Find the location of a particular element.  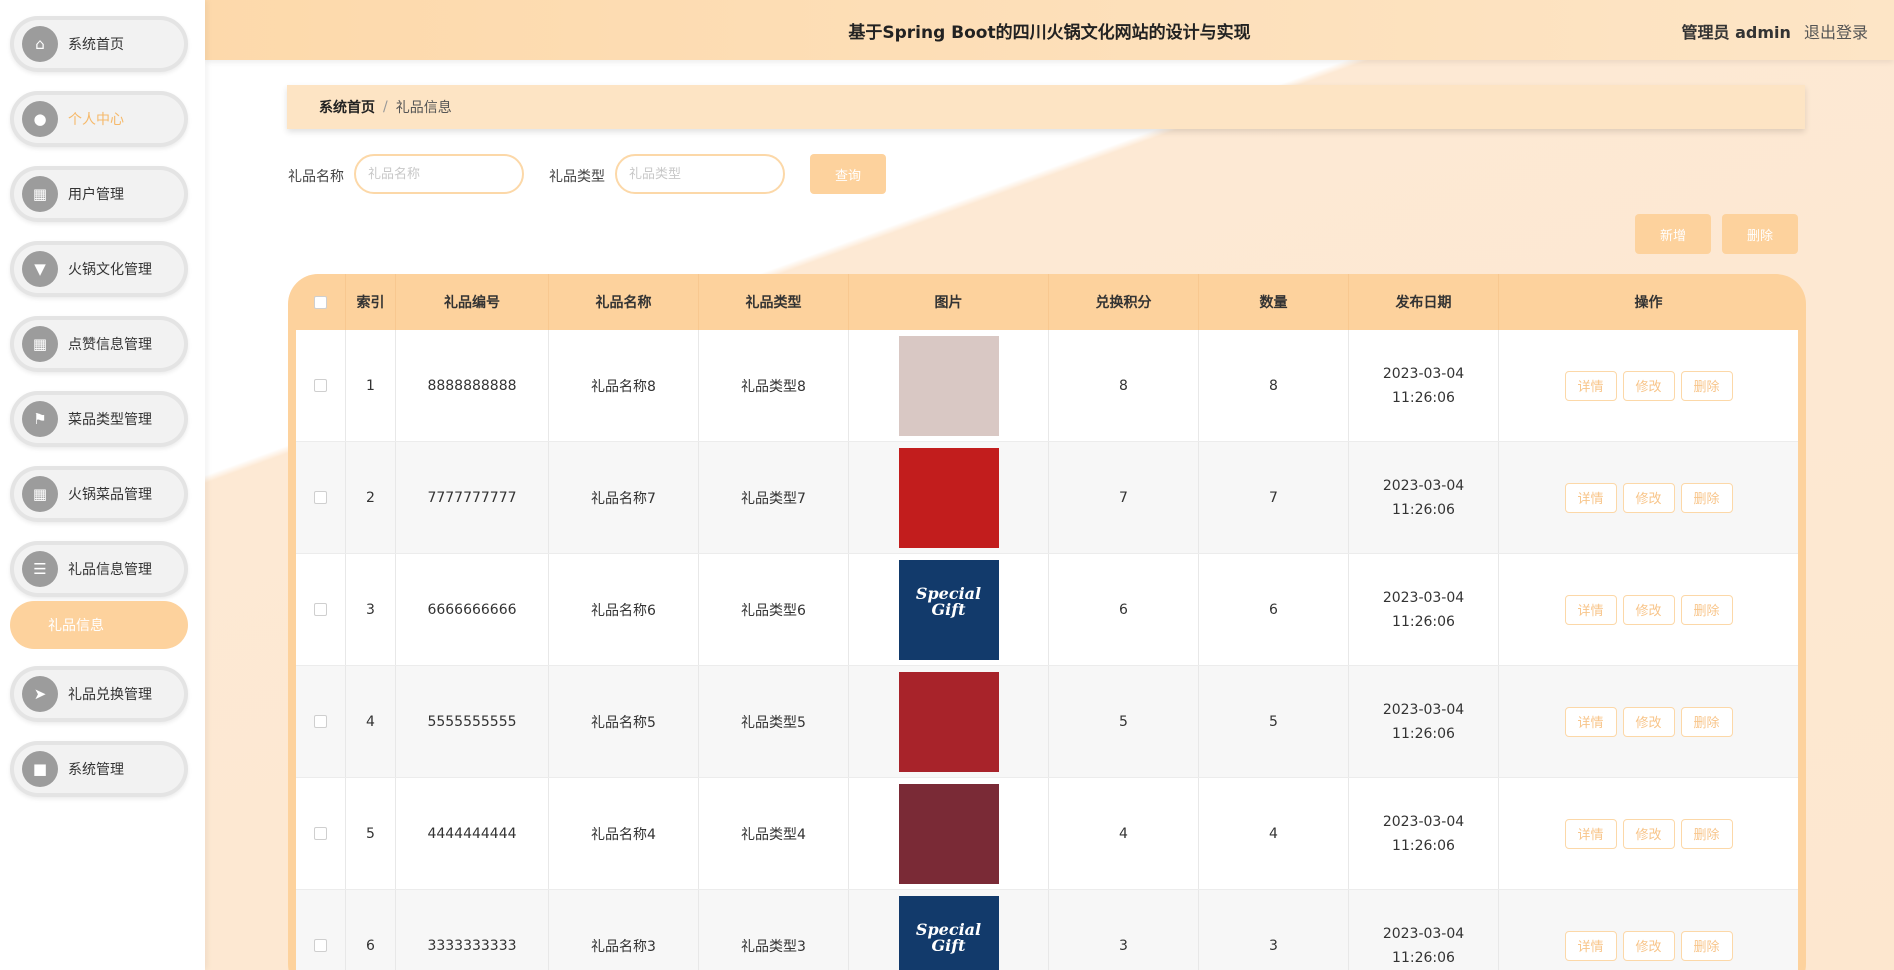

cell-index: 2 is located at coordinates (371, 497).